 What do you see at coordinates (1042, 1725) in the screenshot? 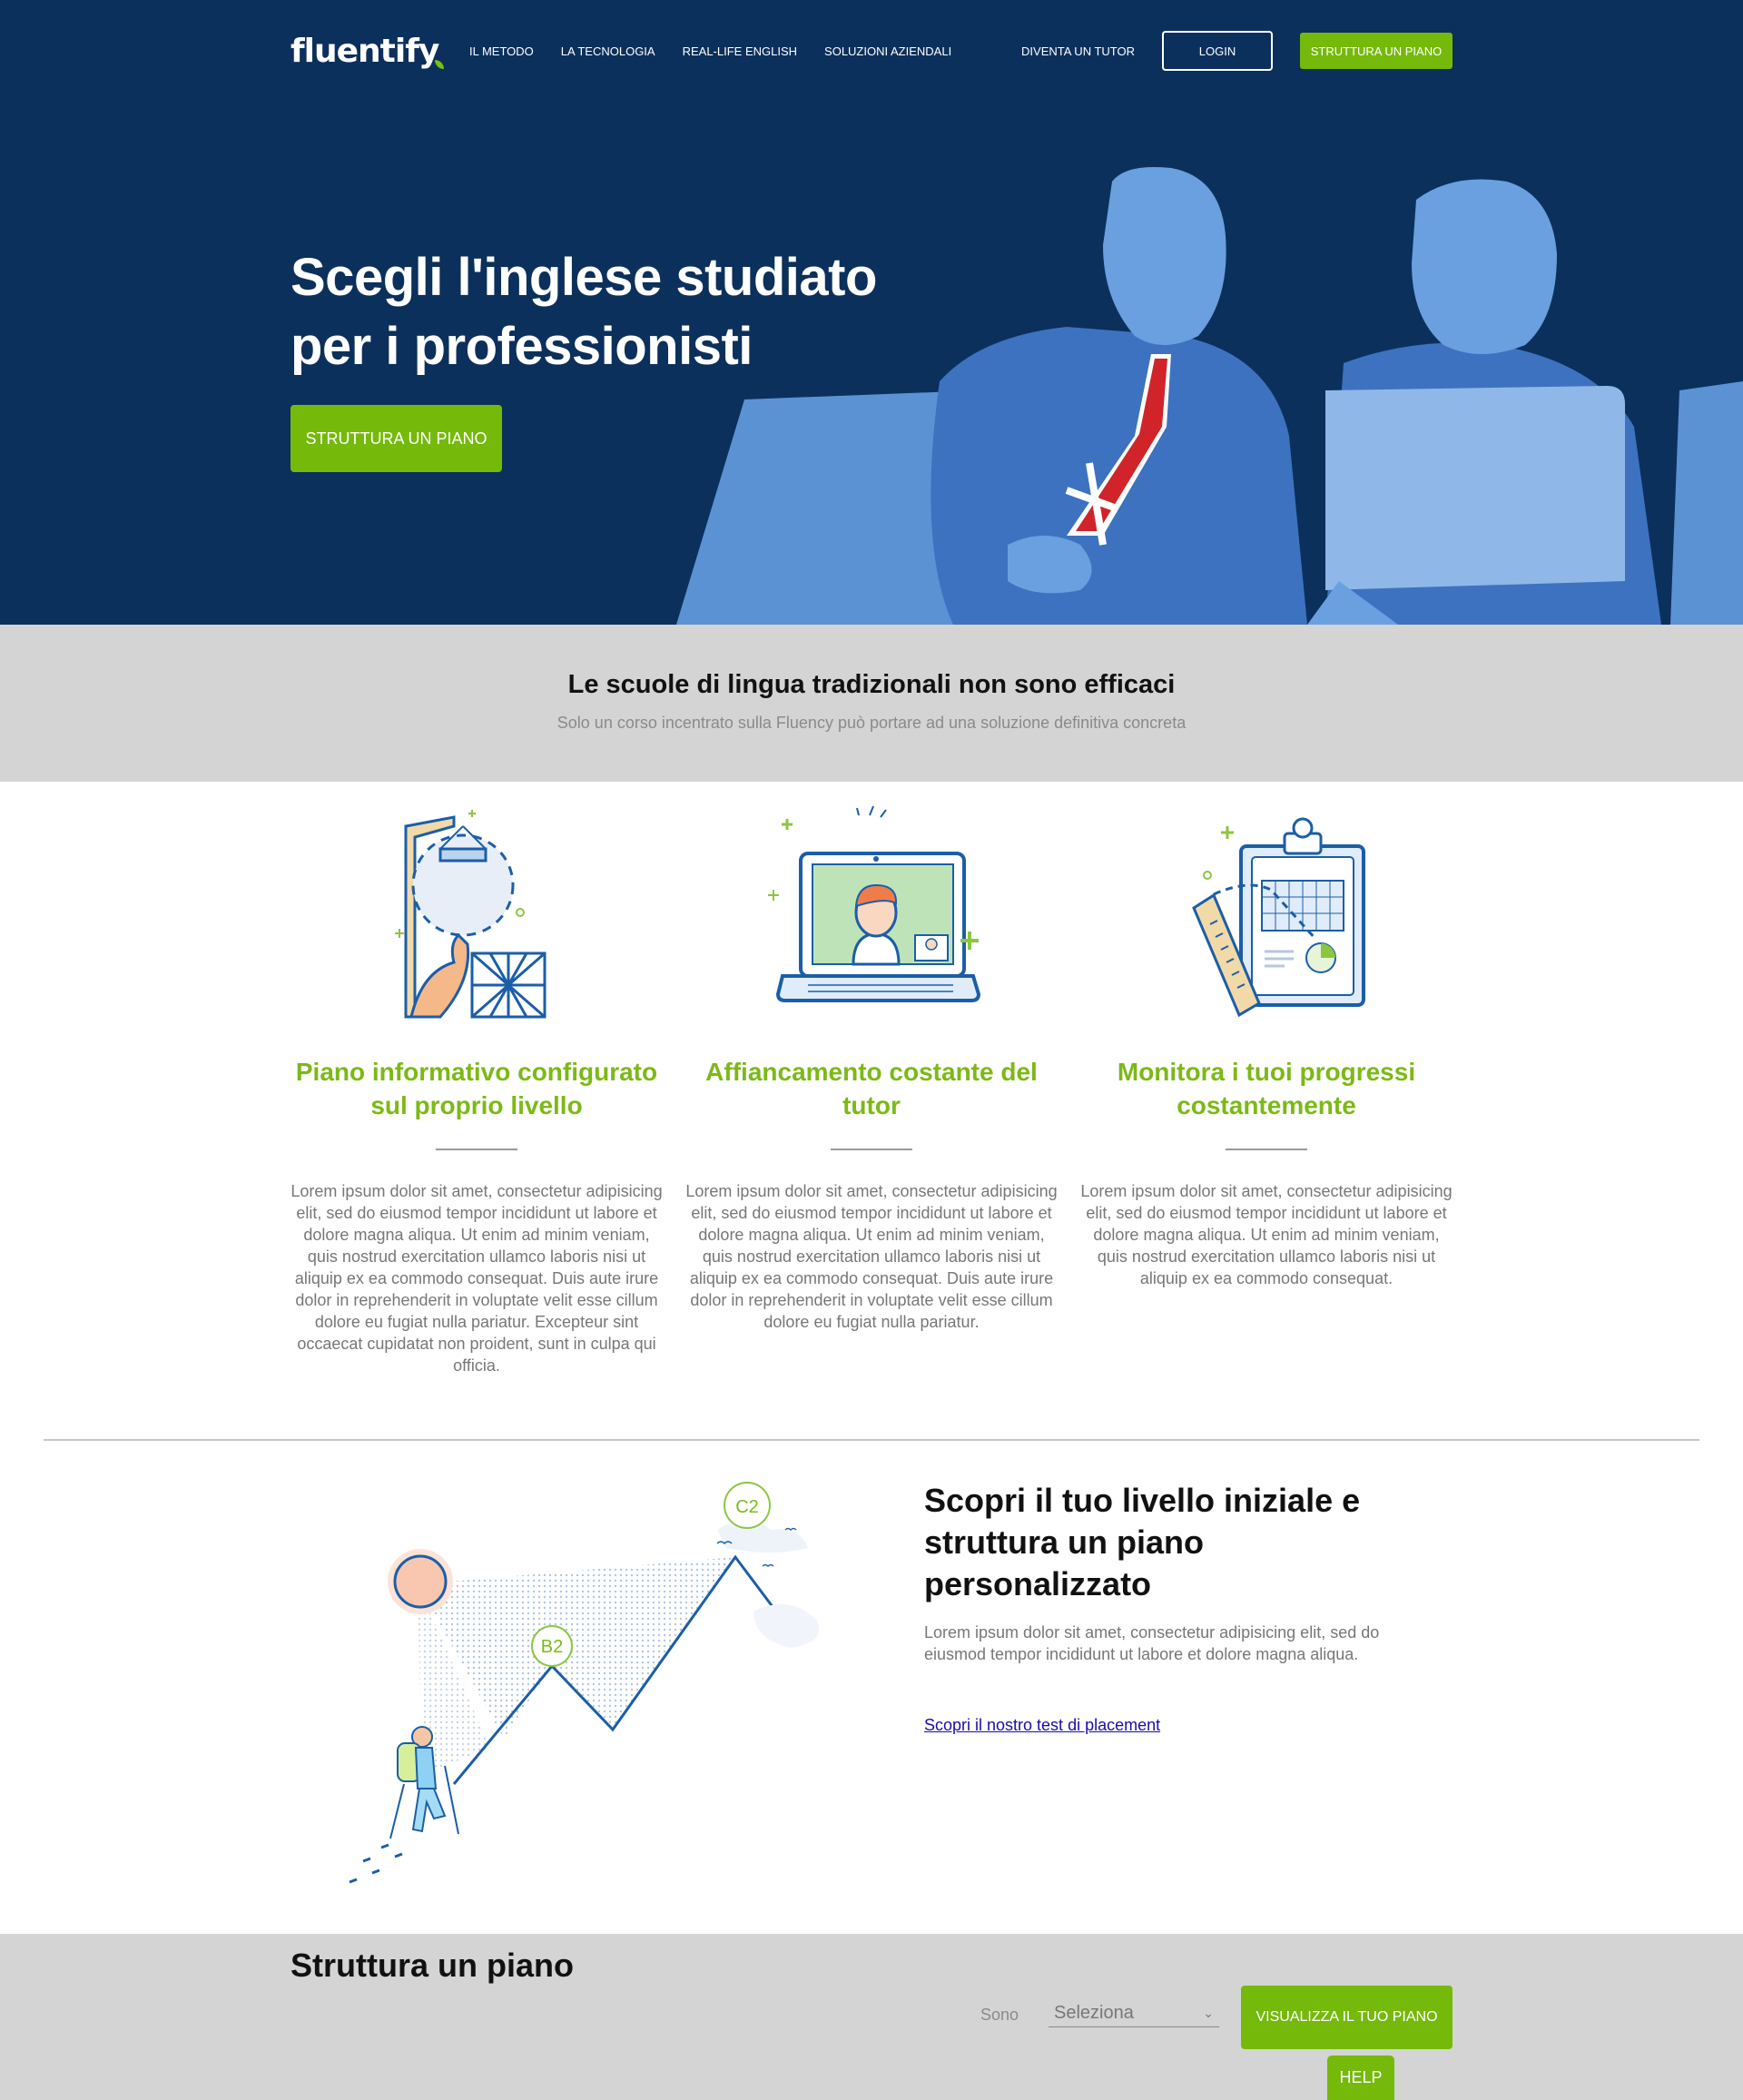
I see `placement-test-link: Scopri il nostro test di placement` at bounding box center [1042, 1725].